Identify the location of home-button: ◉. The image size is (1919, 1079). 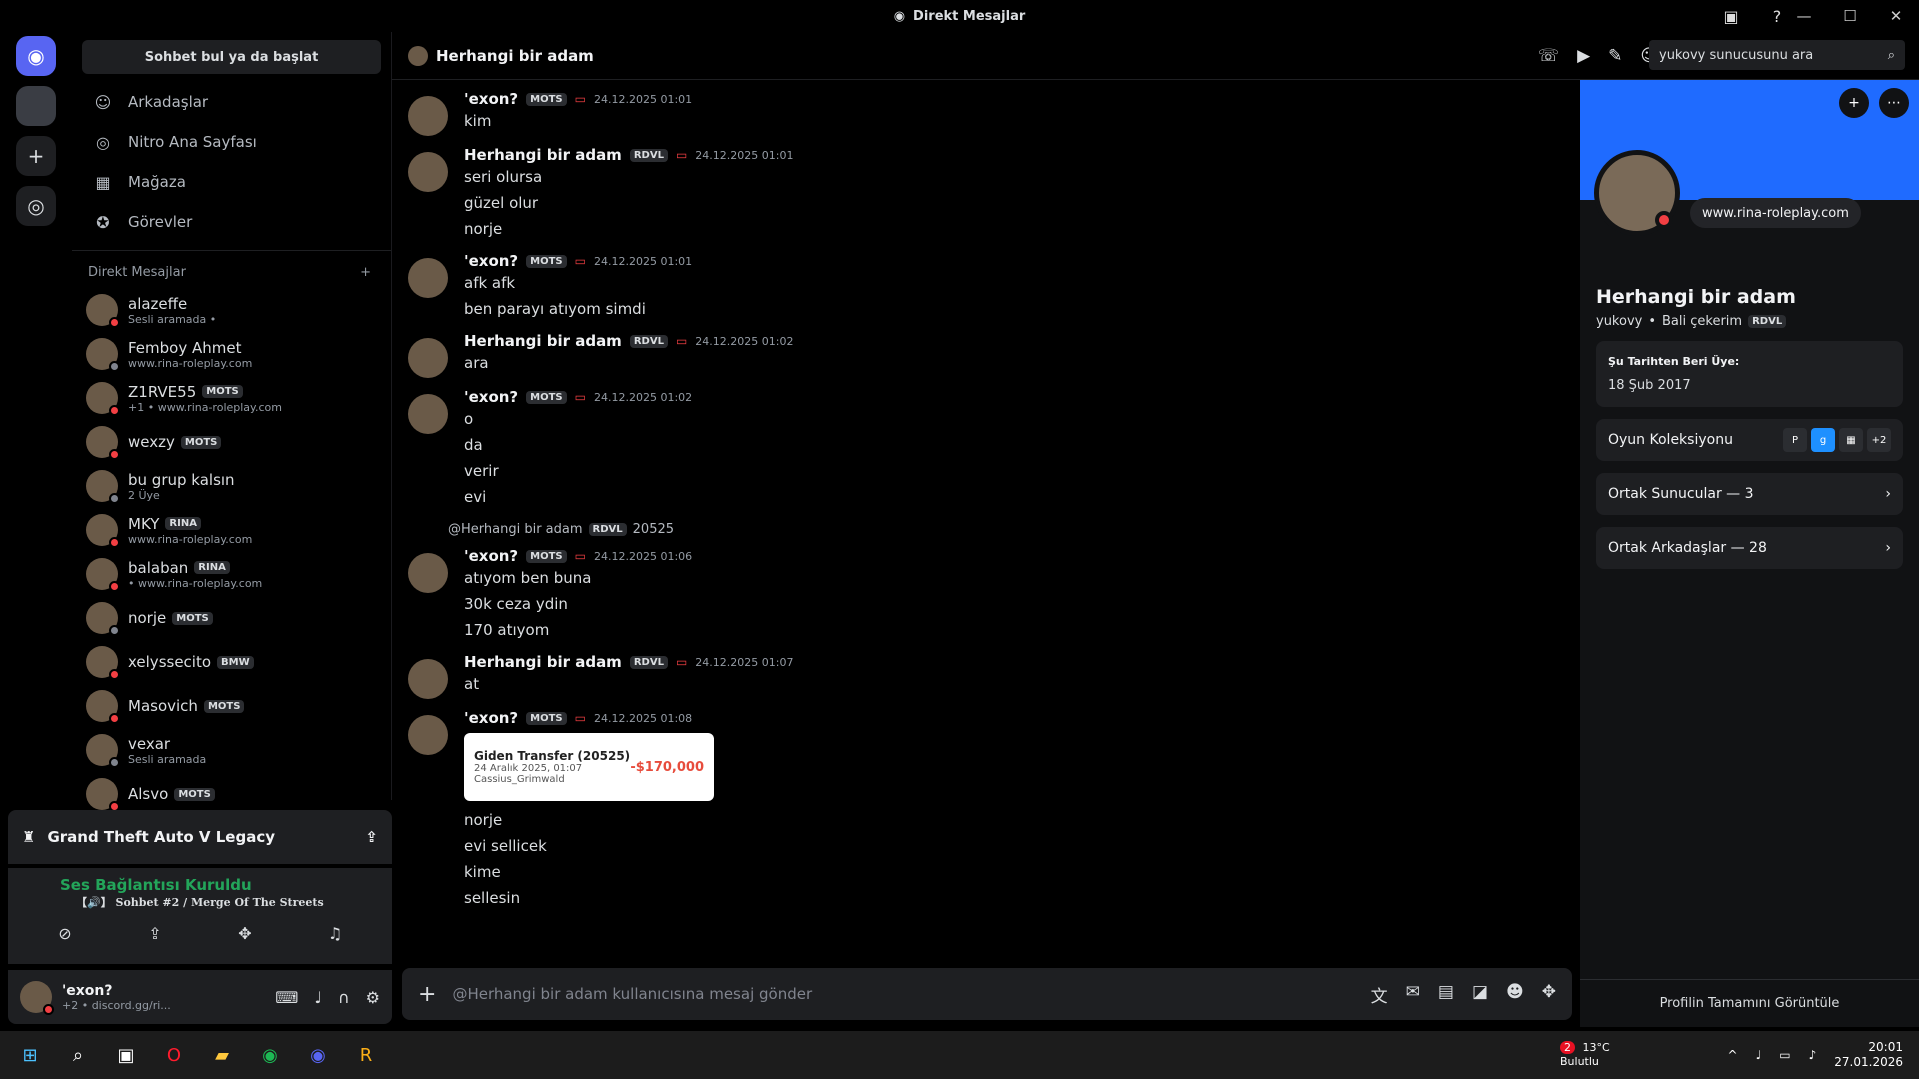
(36, 56).